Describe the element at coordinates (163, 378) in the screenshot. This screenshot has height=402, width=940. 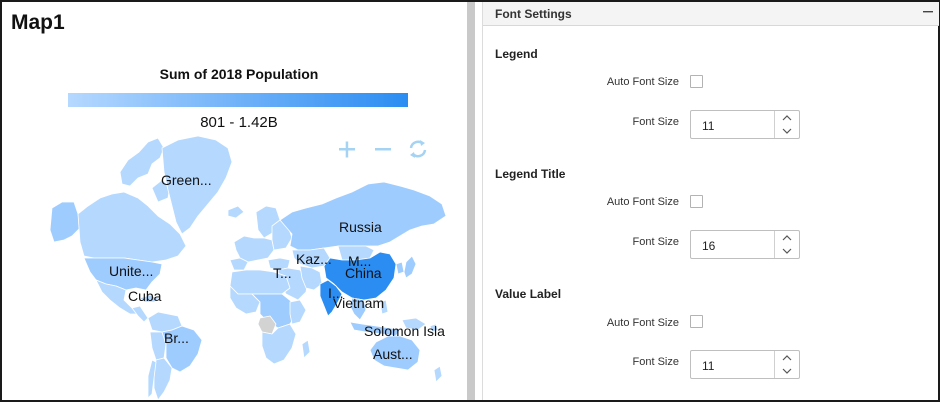
I see `country-argentina` at that location.